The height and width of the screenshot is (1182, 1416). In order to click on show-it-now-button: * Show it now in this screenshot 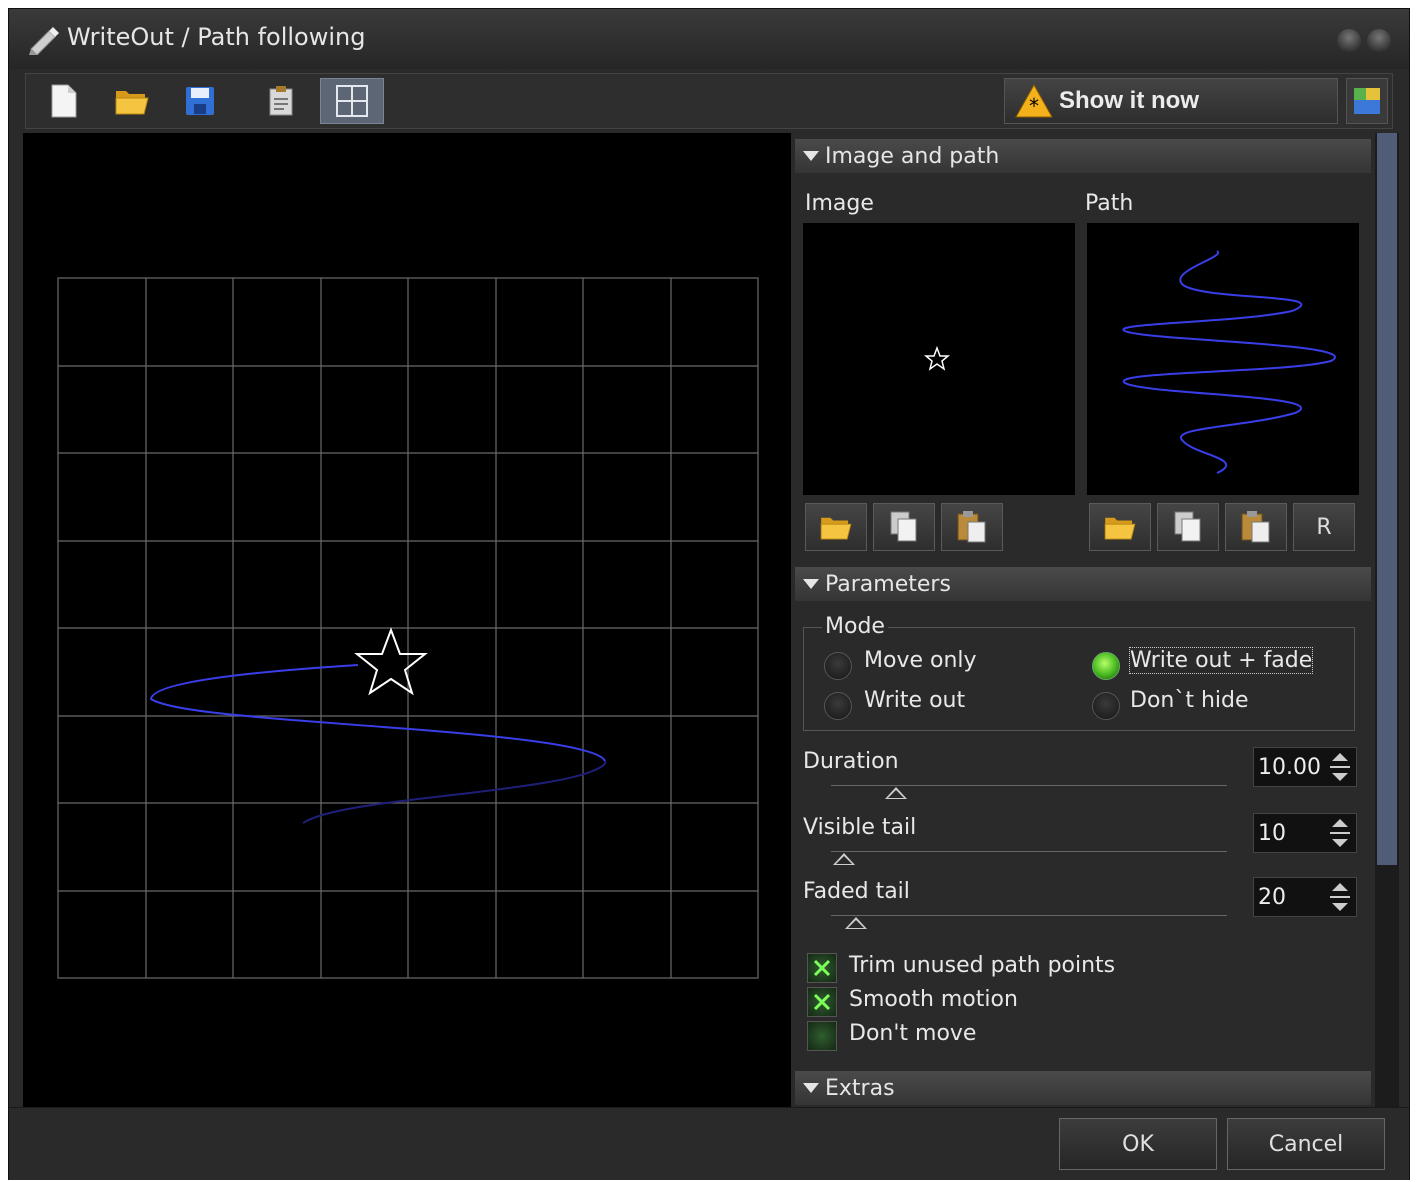, I will do `click(1171, 101)`.